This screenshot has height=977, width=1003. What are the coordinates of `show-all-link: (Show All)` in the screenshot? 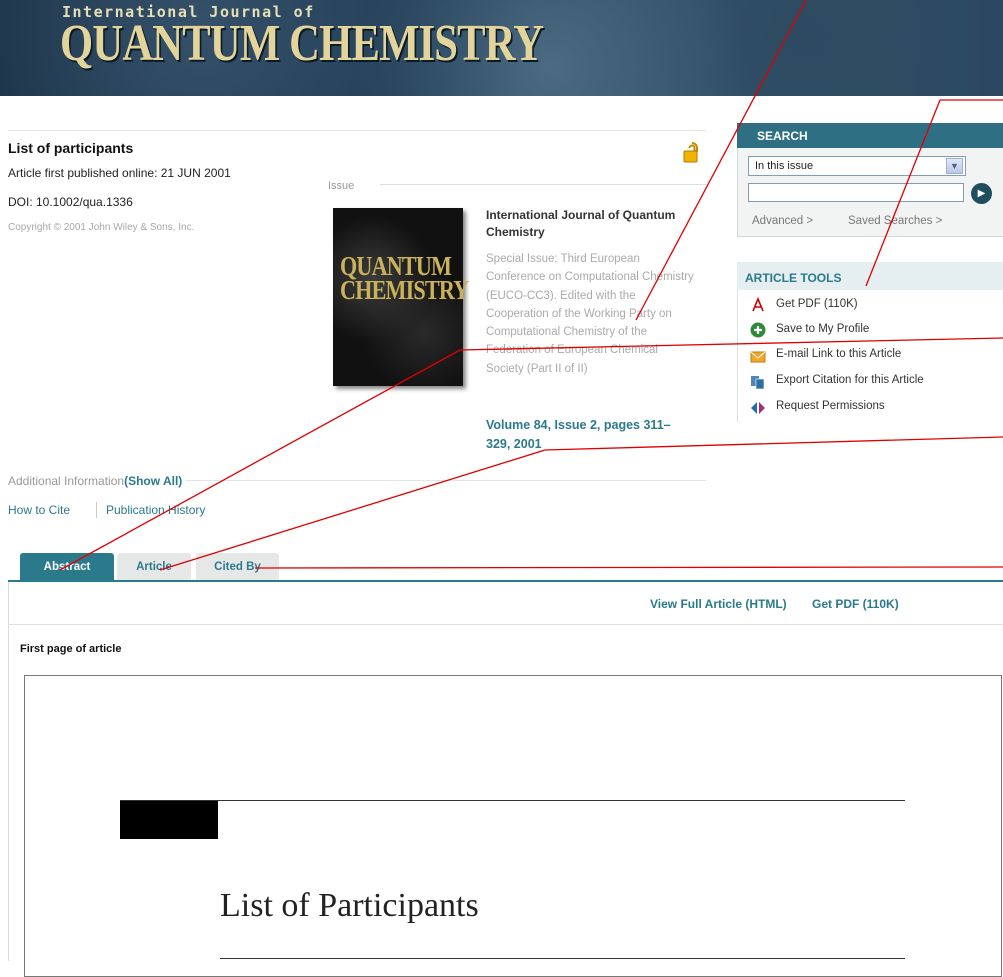 It's located at (153, 481).